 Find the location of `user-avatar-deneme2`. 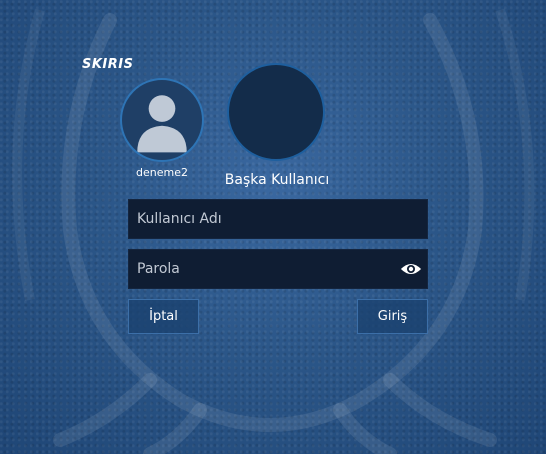

user-avatar-deneme2 is located at coordinates (162, 120).